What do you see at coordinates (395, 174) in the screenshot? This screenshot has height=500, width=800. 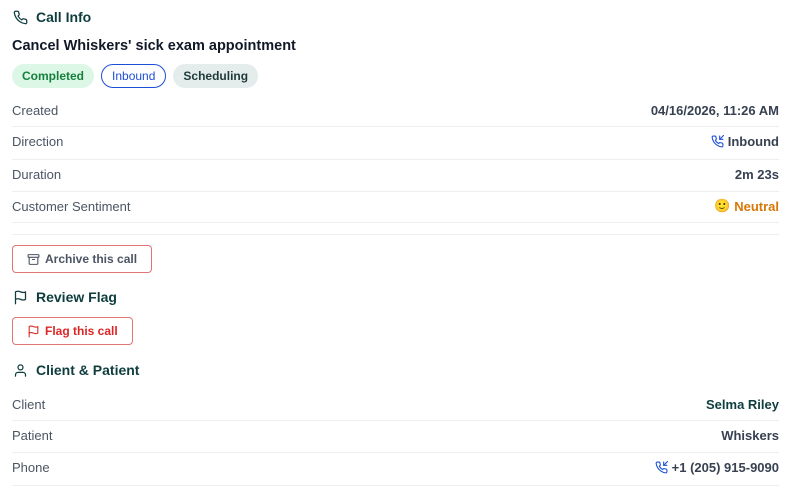 I see `duration-row: Duration 2m 23s` at bounding box center [395, 174].